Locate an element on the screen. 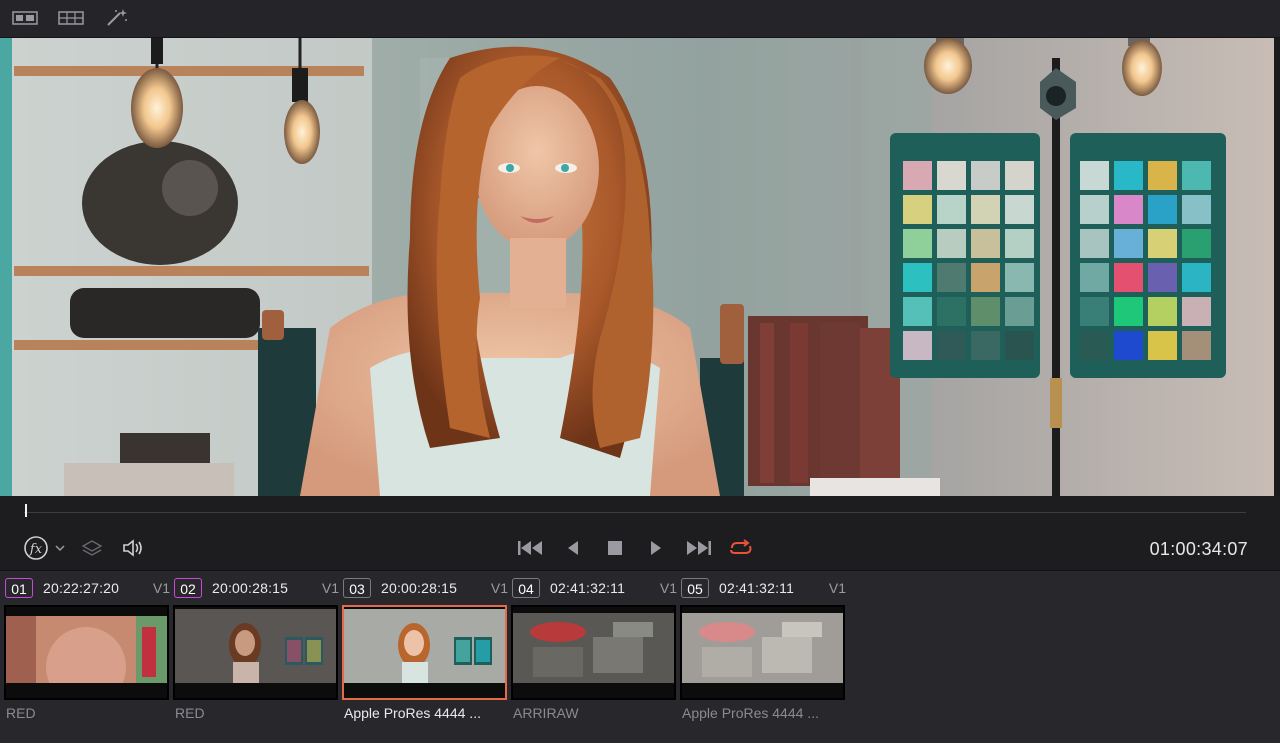 Image resolution: width=1280 pixels, height=743 pixels. fx-icon: fx is located at coordinates (36, 548).